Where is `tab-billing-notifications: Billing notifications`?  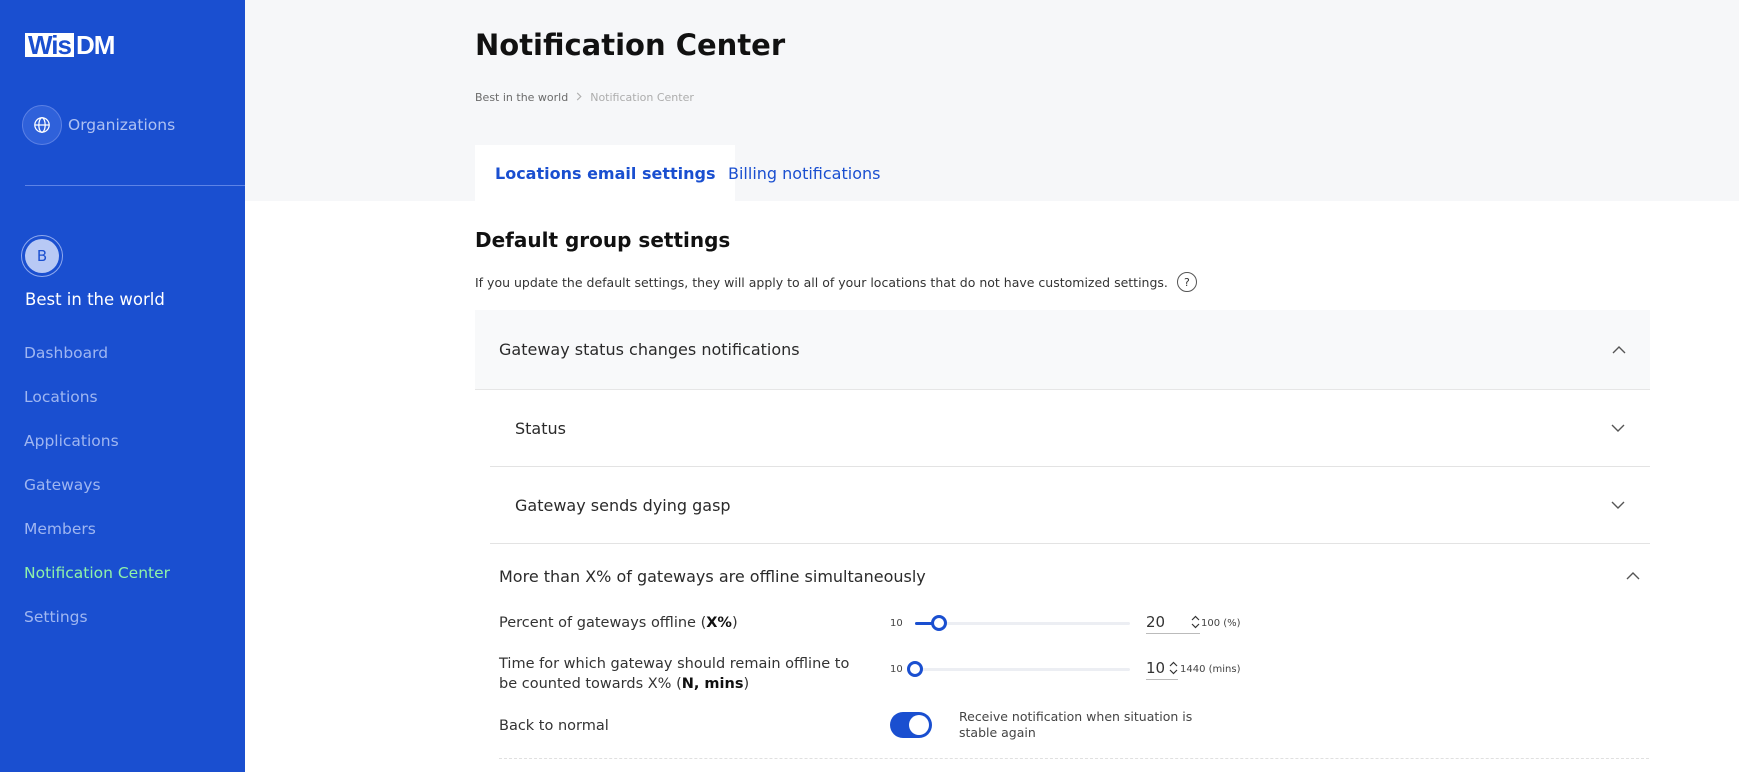 tab-billing-notifications: Billing notifications is located at coordinates (804, 173).